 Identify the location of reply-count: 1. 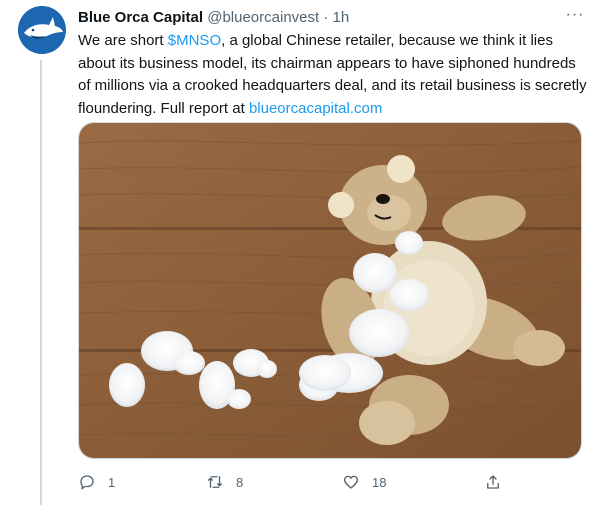
(112, 482).